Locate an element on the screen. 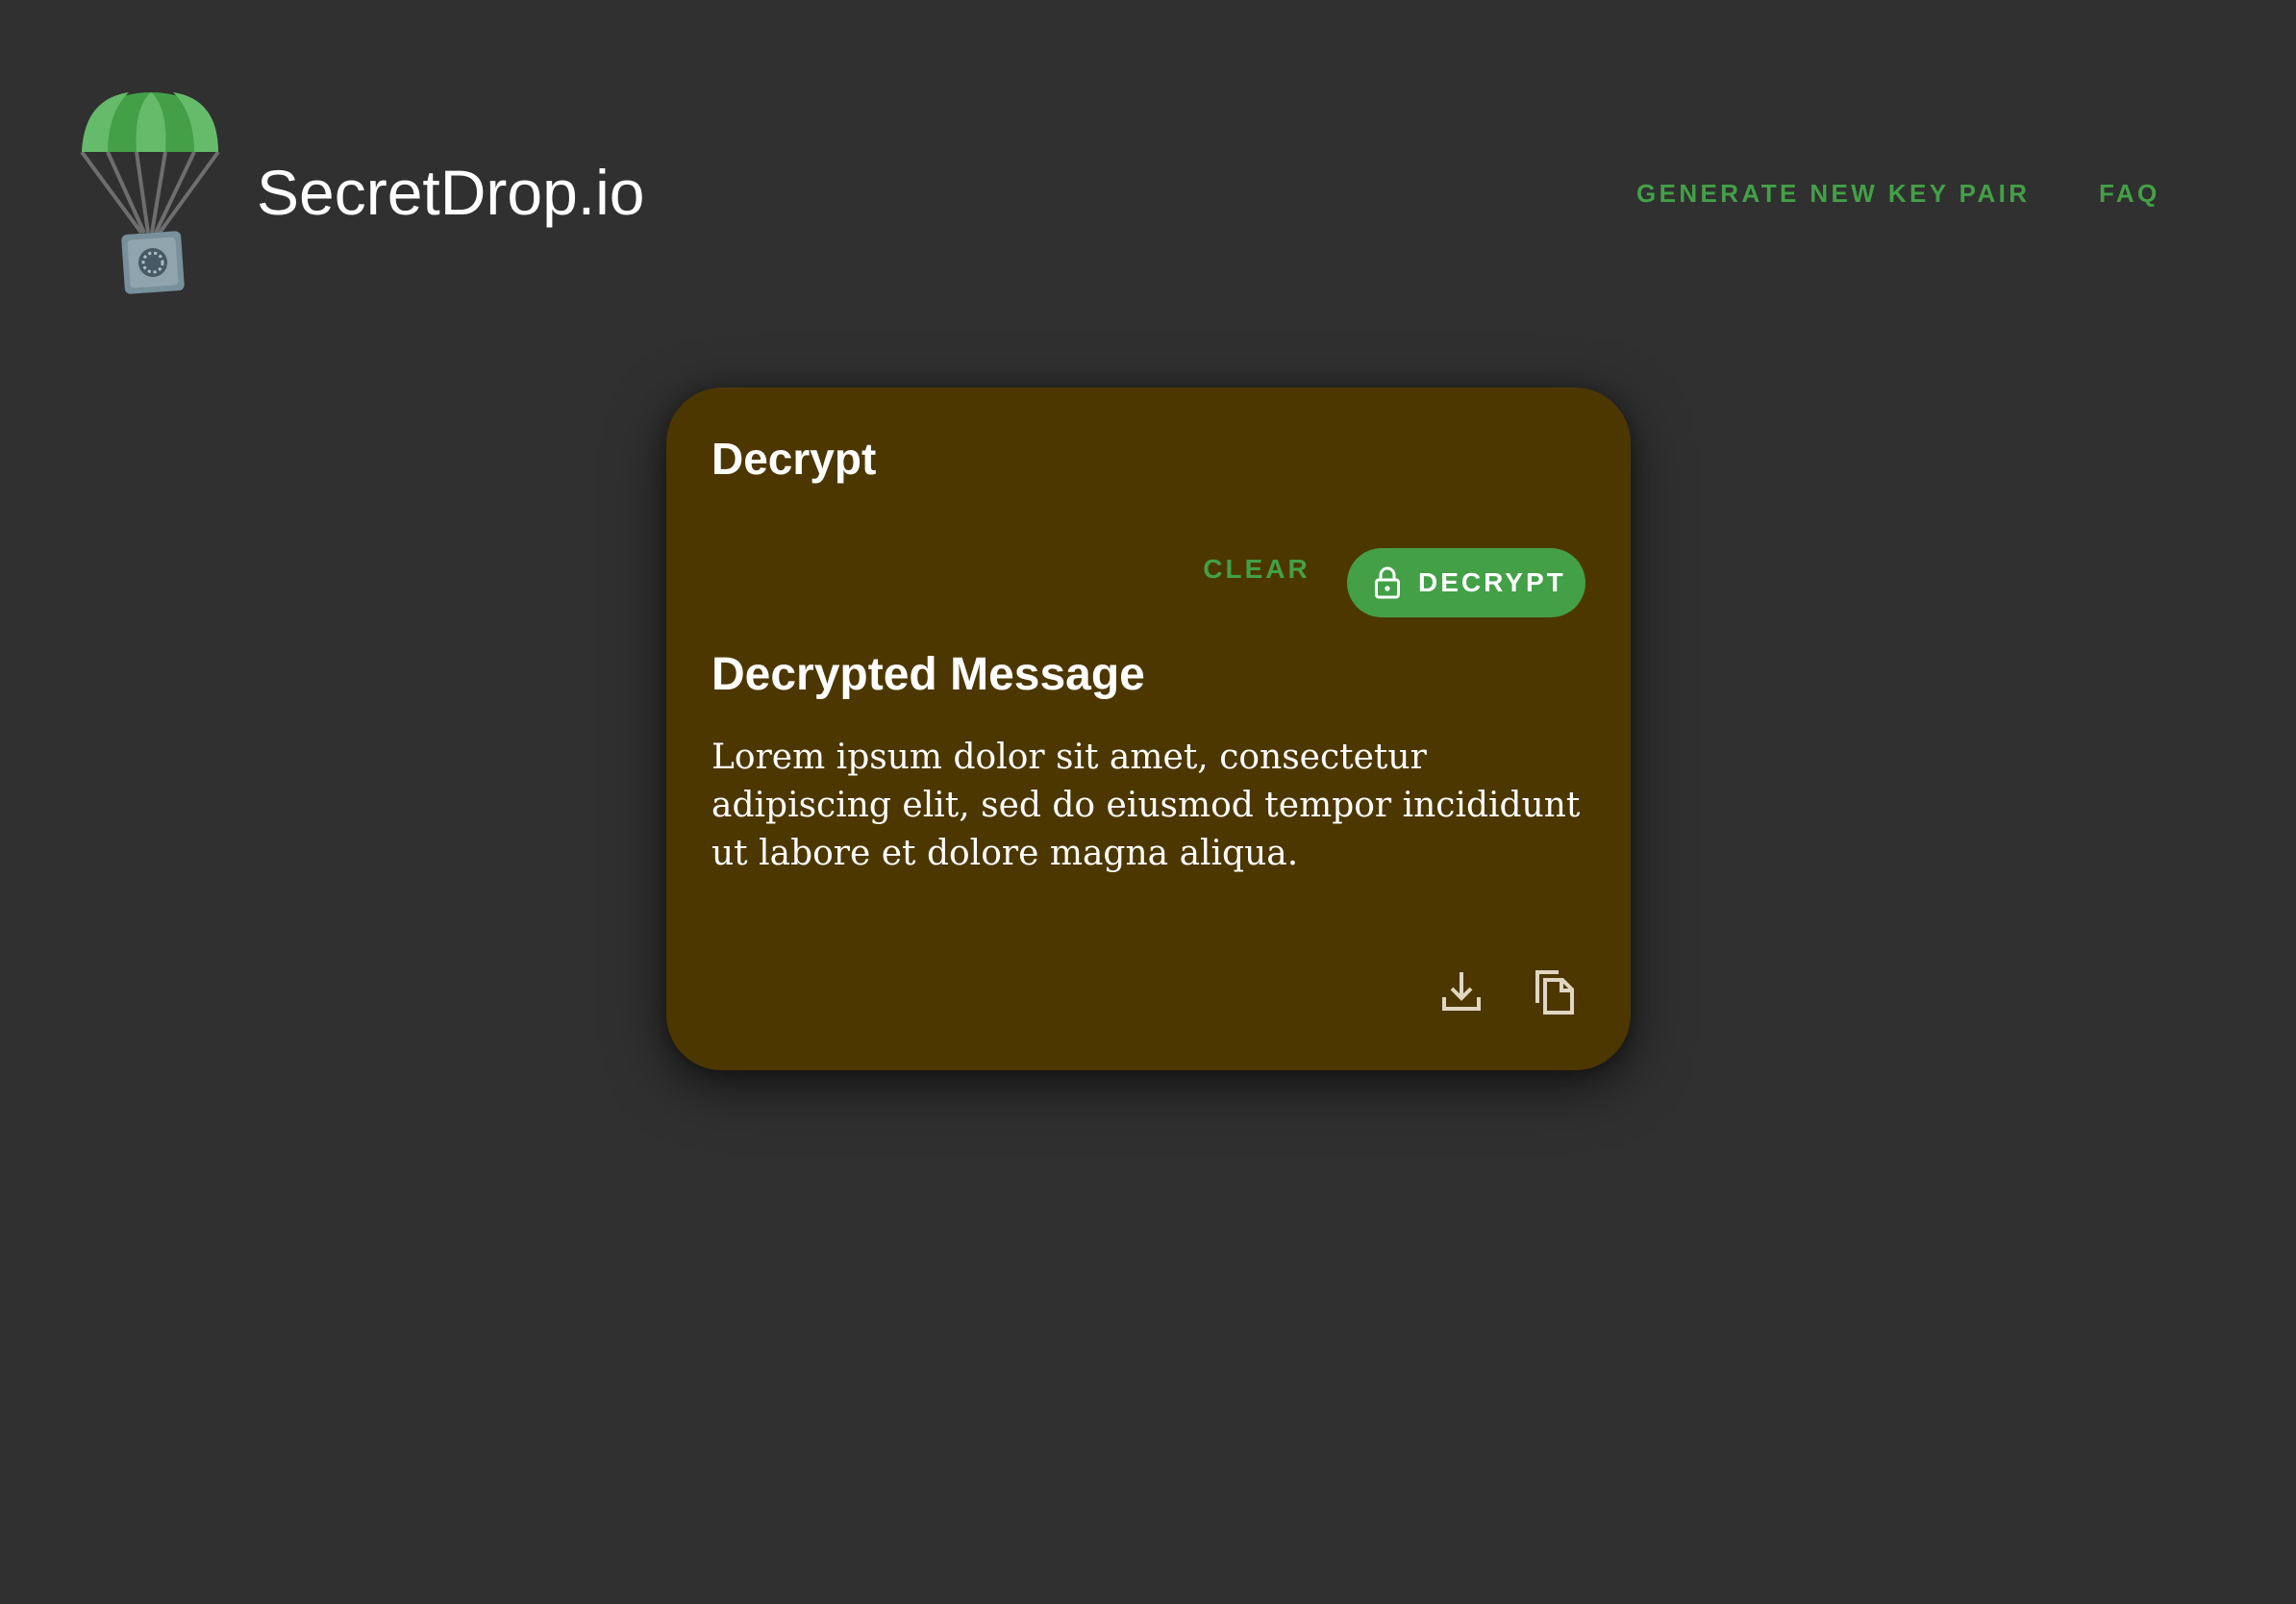 This screenshot has height=1604, width=2296. nav-generate-key-pair: GENERATE NEW KEY PAIR is located at coordinates (1833, 193).